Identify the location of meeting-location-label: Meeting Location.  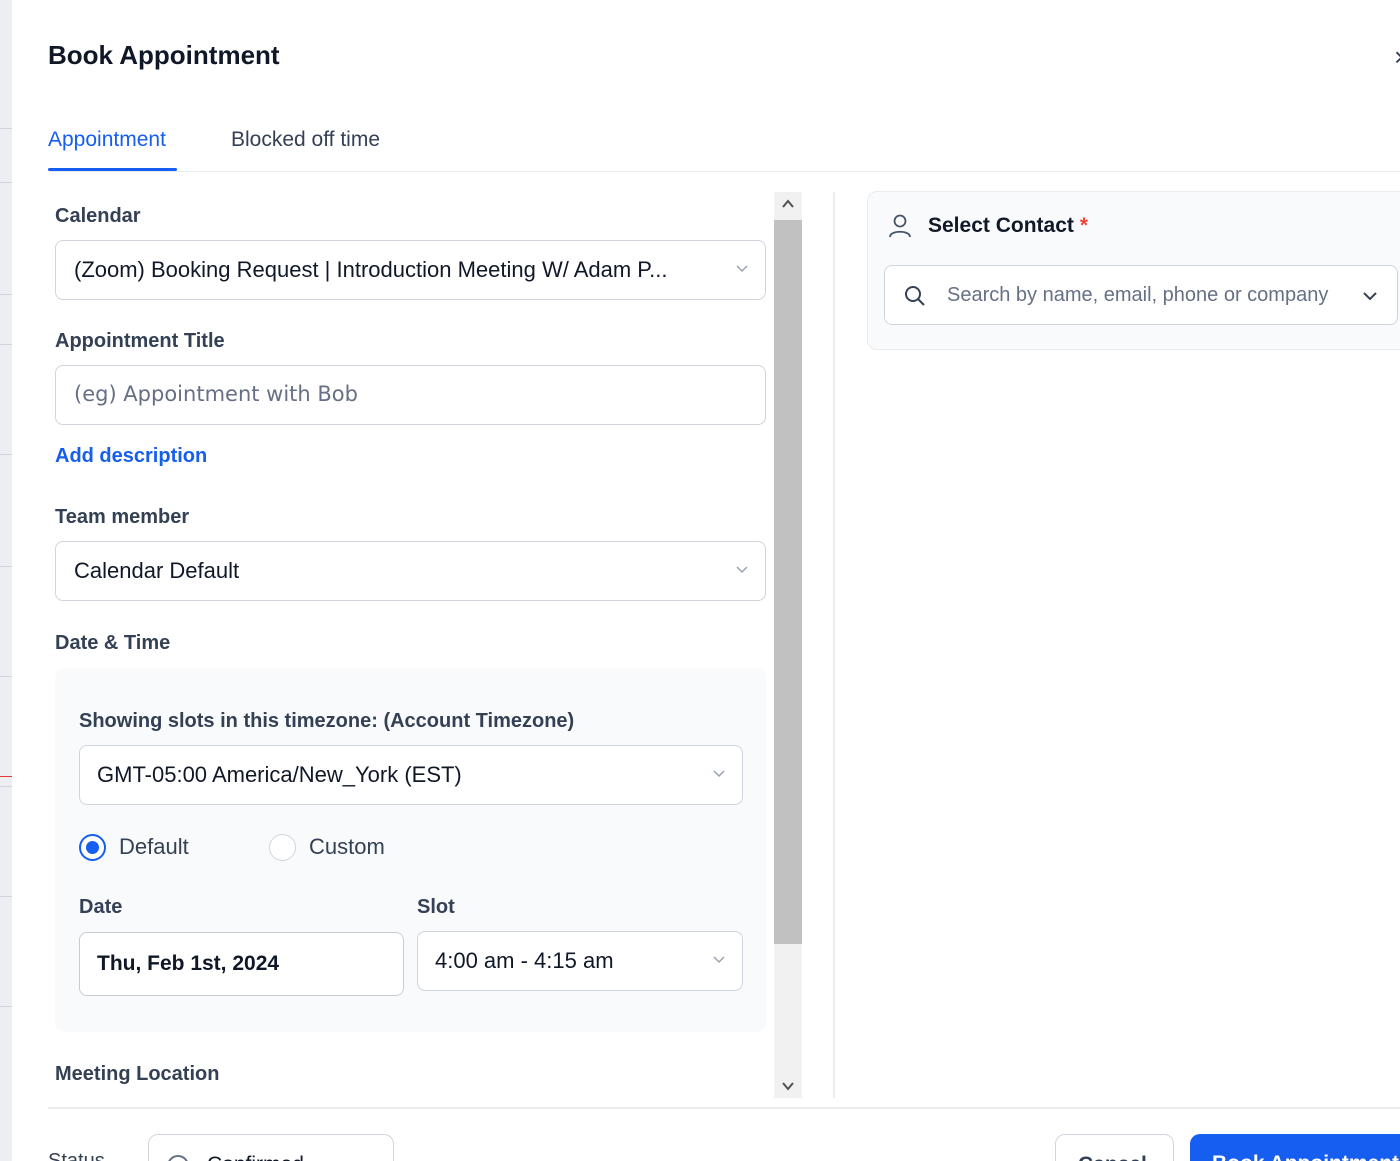
(137, 1074).